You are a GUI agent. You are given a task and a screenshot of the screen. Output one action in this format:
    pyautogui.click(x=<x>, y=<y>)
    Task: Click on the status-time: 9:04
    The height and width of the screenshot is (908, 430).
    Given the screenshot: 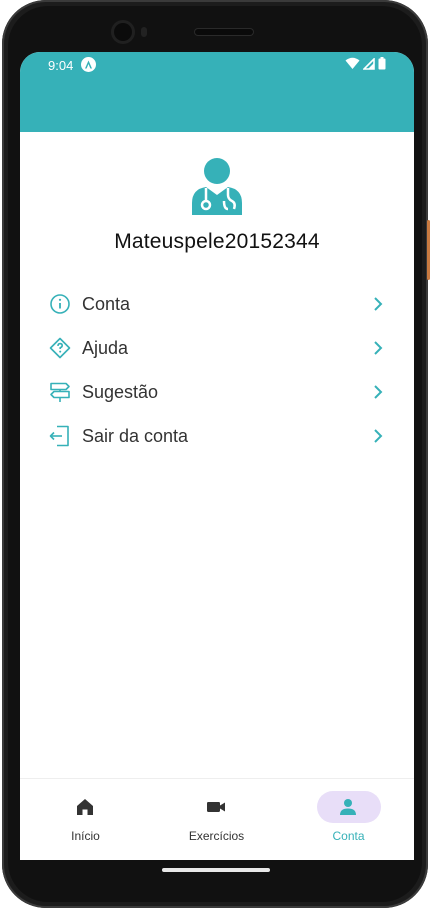 What is the action you would take?
    pyautogui.click(x=61, y=65)
    